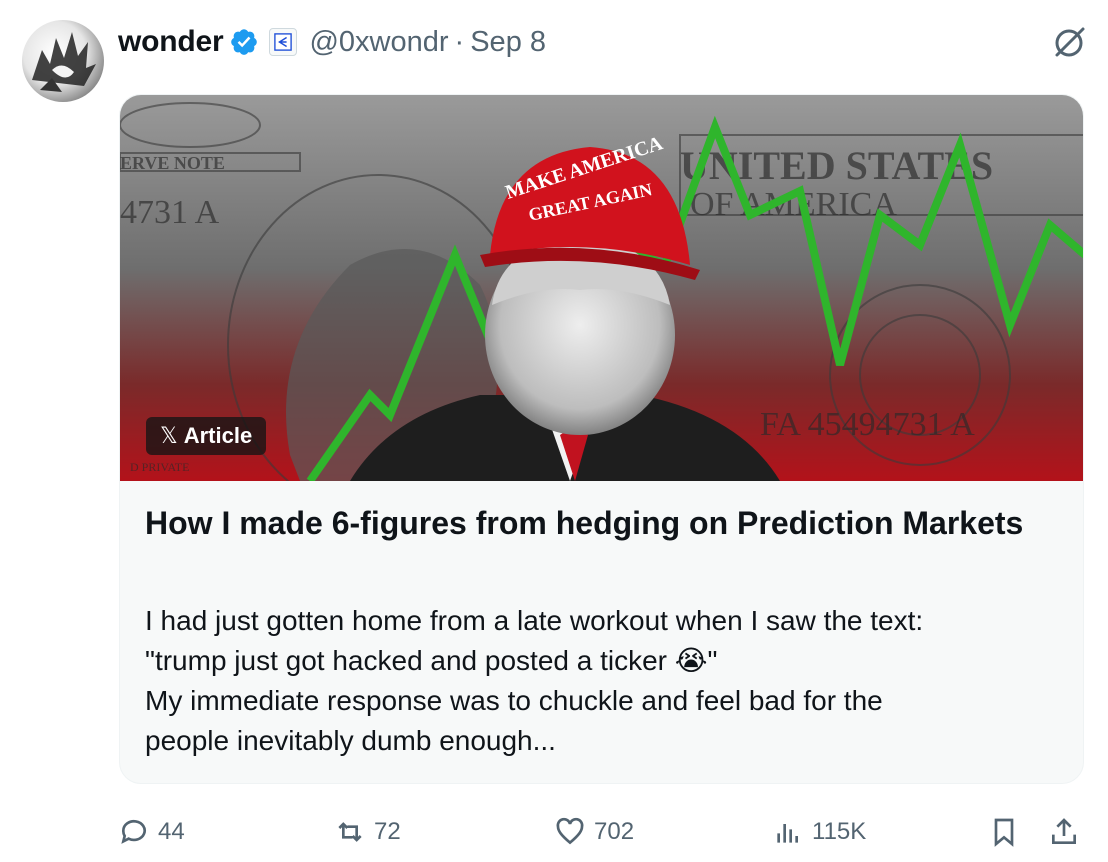 This screenshot has width=1108, height=862. Describe the element at coordinates (170, 212) in the screenshot. I see `svg-text: 4731 A` at that location.